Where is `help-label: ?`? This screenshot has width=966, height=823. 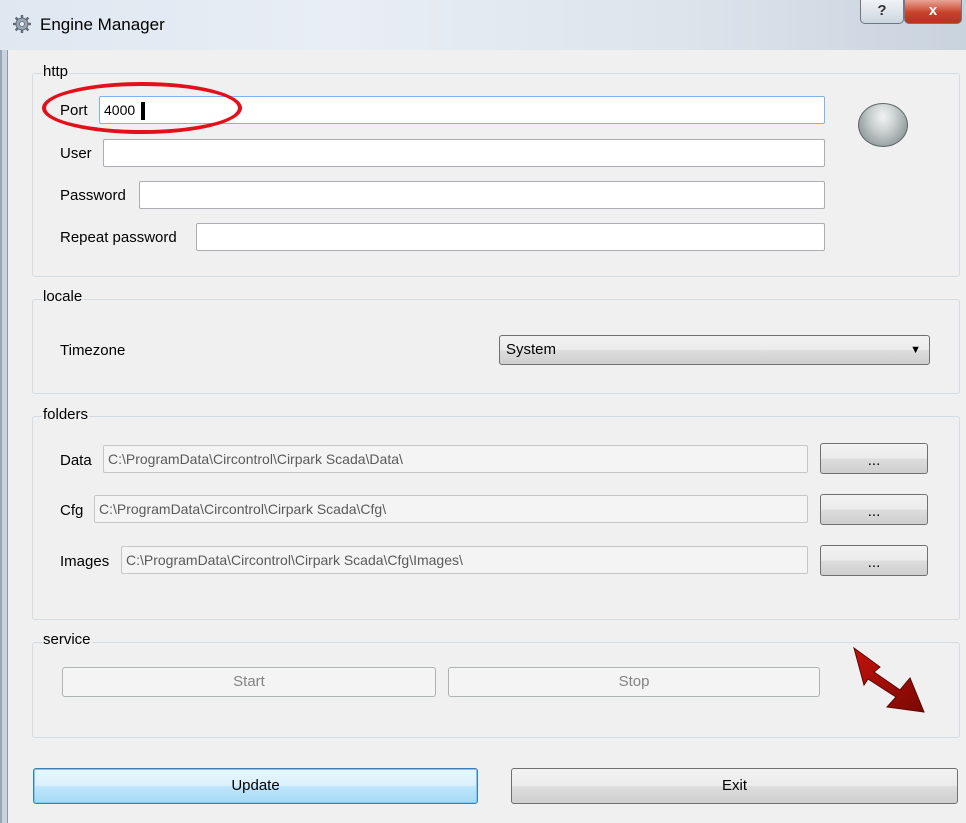
help-label: ? is located at coordinates (882, 10).